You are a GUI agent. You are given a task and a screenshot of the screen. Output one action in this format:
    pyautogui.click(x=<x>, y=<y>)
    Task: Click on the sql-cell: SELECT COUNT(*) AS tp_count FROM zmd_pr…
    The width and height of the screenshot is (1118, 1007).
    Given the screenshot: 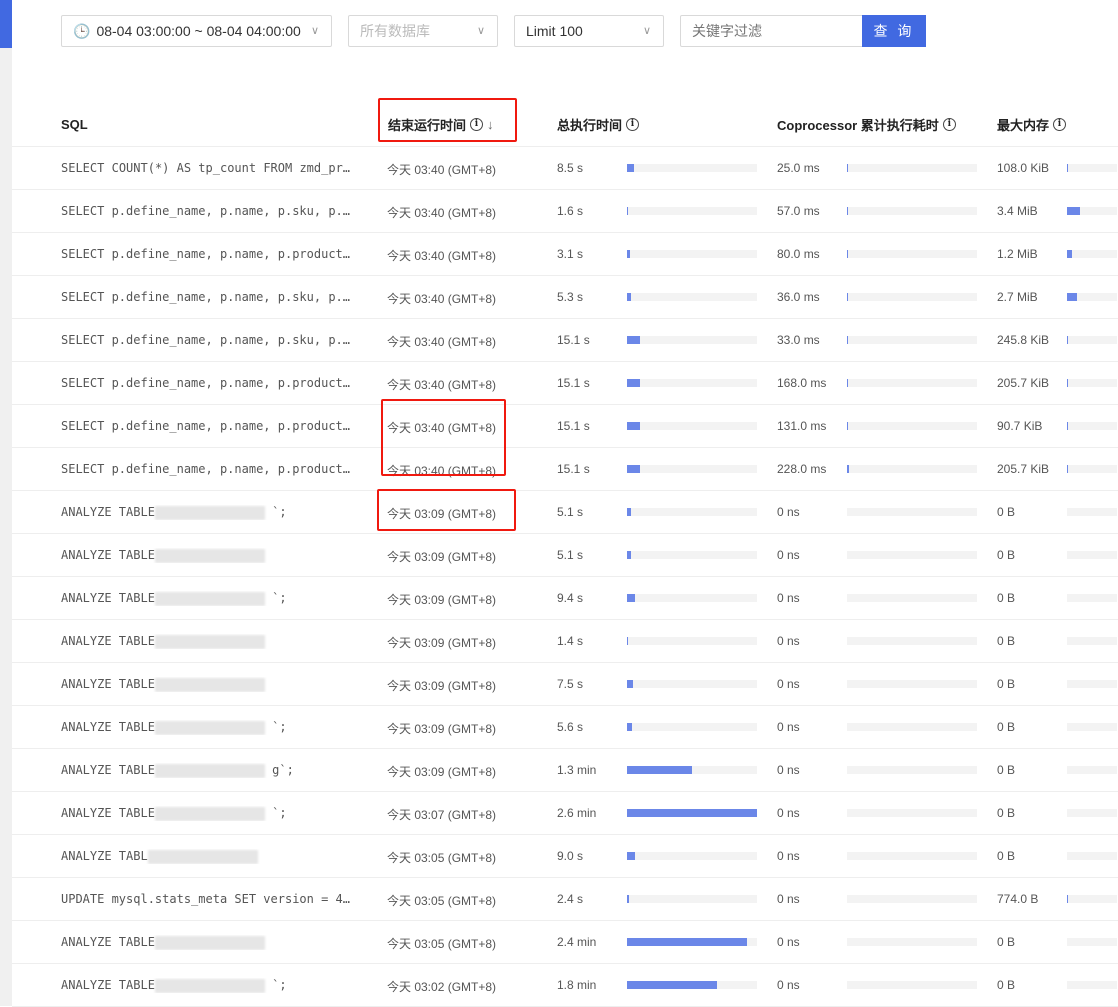 What is the action you would take?
    pyautogui.click(x=213, y=168)
    